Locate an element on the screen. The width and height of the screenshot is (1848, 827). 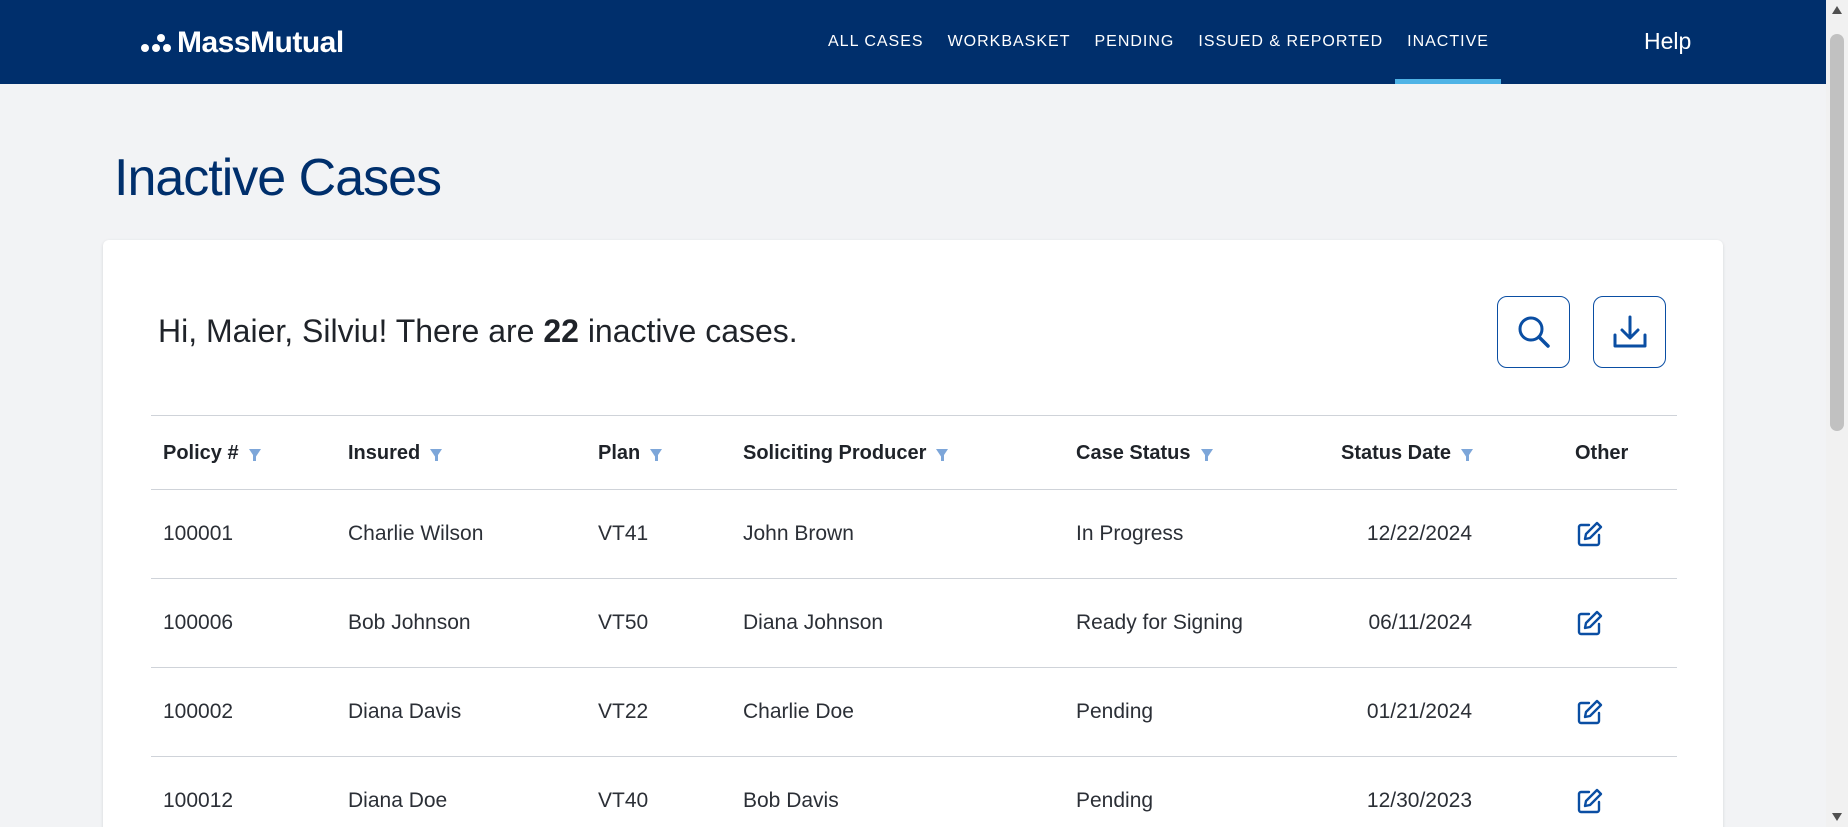
column-header-producer: Soliciting Producer is located at coordinates (846, 453).